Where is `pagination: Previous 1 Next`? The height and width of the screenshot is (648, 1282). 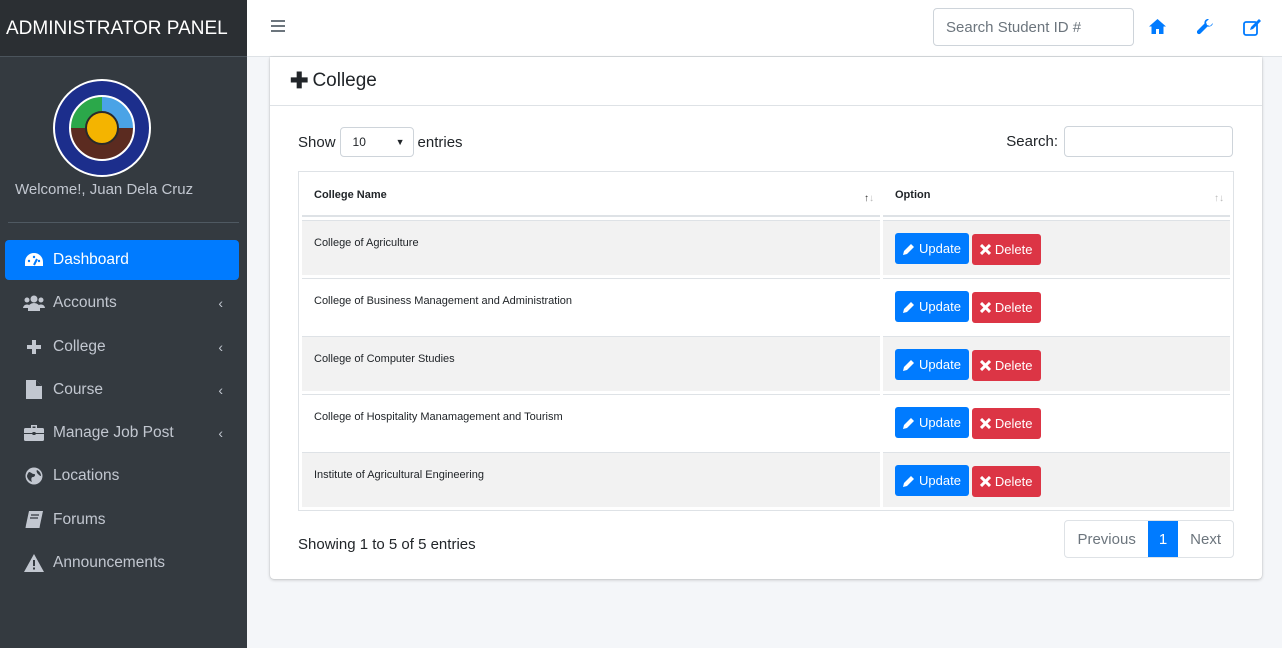
pagination: Previous 1 Next is located at coordinates (1149, 539).